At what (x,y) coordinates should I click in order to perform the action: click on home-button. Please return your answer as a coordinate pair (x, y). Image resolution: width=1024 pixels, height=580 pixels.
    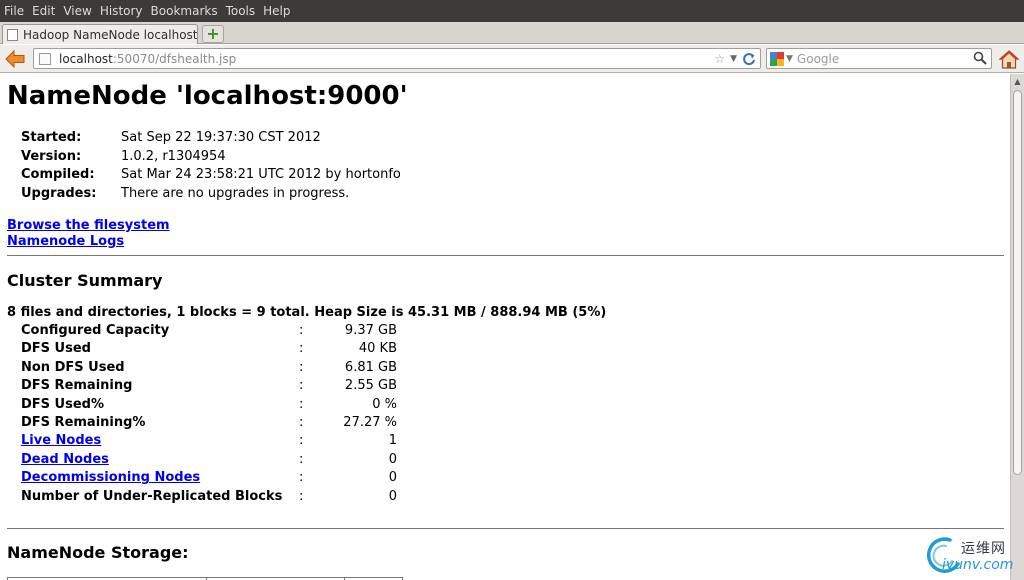
    Looking at the image, I should click on (1009, 59).